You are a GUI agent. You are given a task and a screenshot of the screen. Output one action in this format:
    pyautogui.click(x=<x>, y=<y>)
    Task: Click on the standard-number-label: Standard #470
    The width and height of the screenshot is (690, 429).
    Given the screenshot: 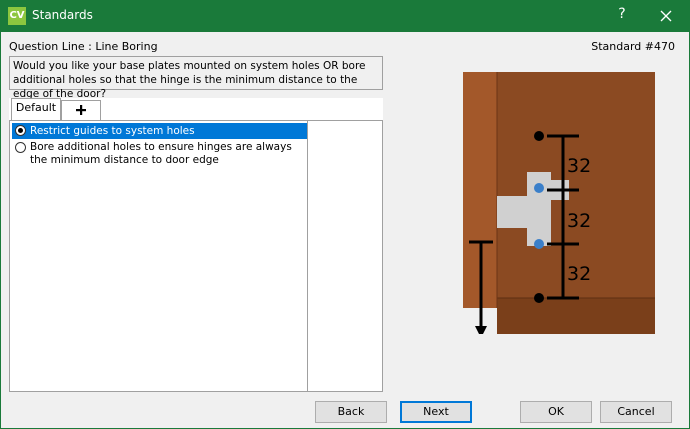 What is the action you would take?
    pyautogui.click(x=633, y=46)
    